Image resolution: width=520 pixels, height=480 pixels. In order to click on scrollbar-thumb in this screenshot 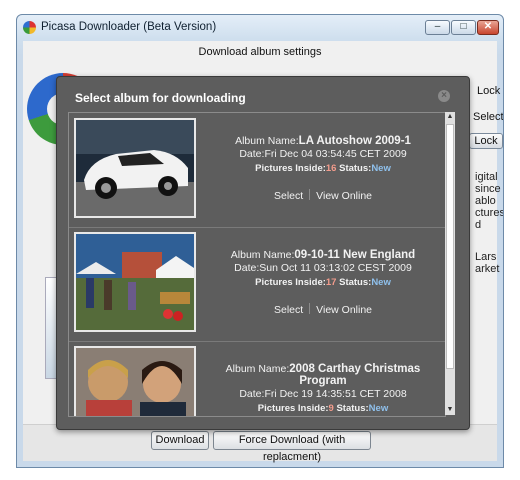, I will do `click(450, 246)`.